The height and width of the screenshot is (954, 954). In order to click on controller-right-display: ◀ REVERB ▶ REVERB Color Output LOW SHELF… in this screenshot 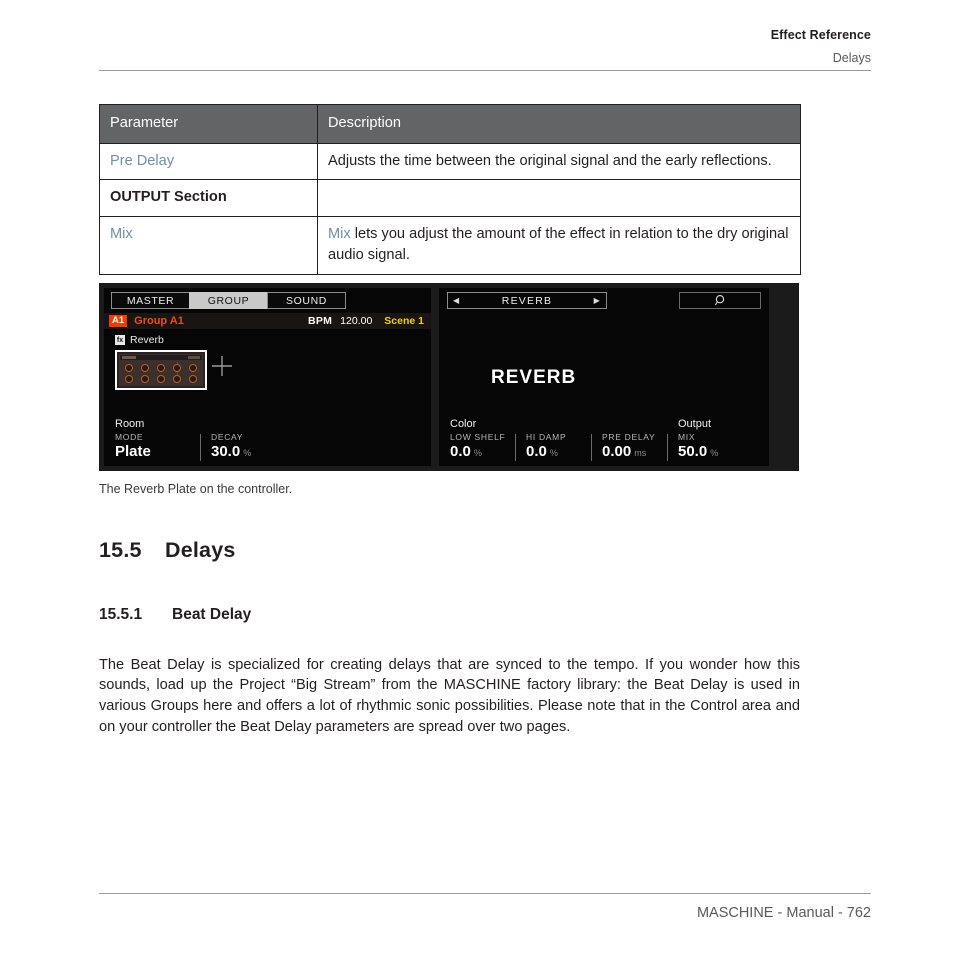, I will do `click(604, 377)`.